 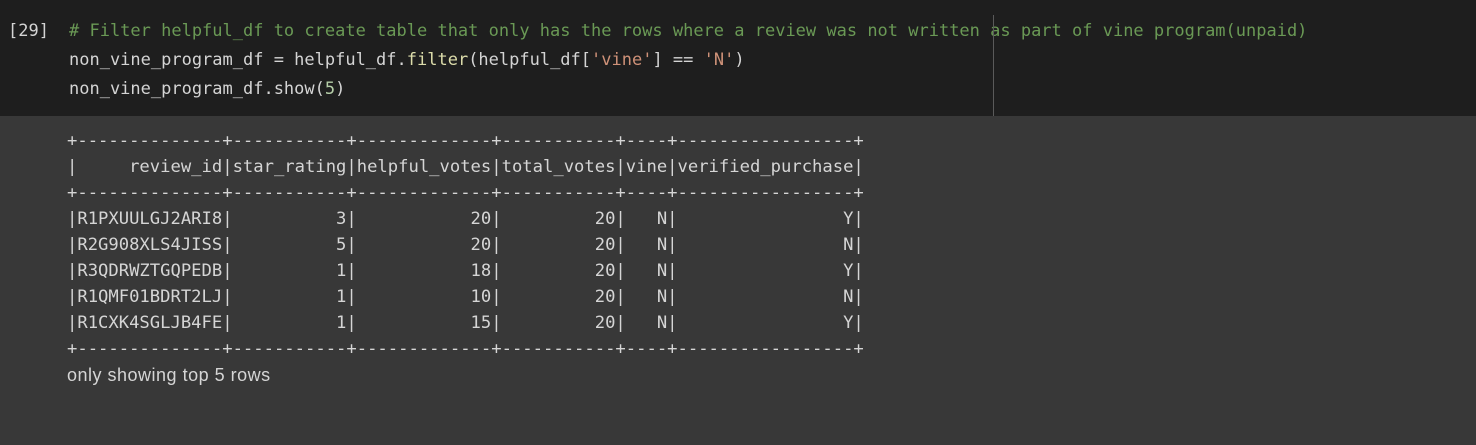 What do you see at coordinates (465, 219) in the screenshot?
I see `table-text-line: |R1PXUULGJ2ARI8| 3| 20| 20| N| Y|` at bounding box center [465, 219].